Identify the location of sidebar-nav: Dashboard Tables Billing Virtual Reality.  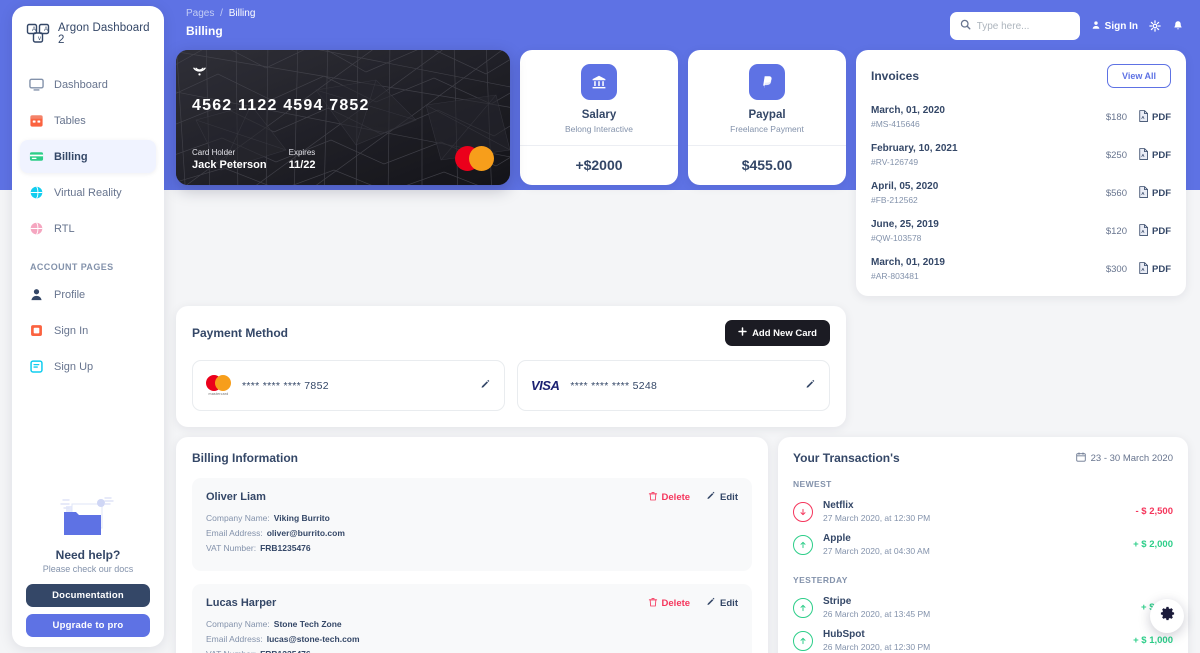
(88, 276).